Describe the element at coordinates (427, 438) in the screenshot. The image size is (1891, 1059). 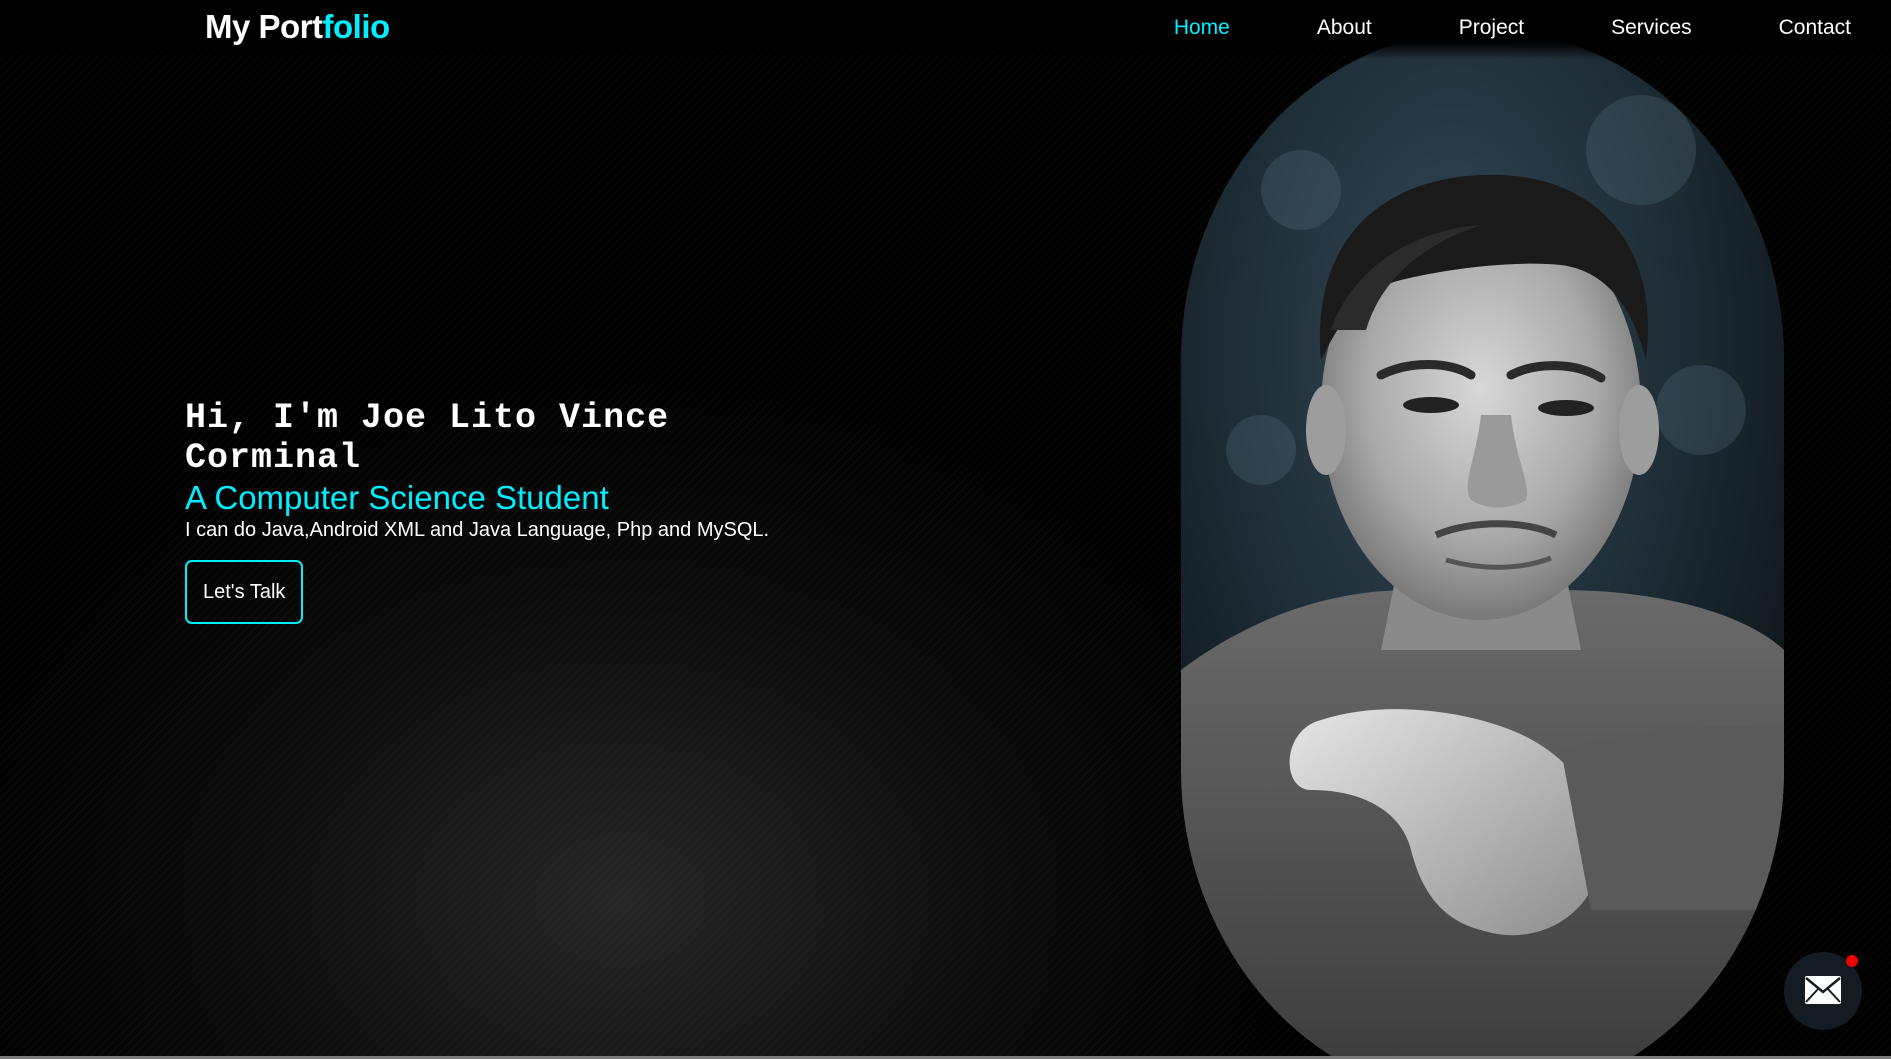
I see `hero-greeting: Hi, I'm Joe Lito Vince Corminal` at that location.